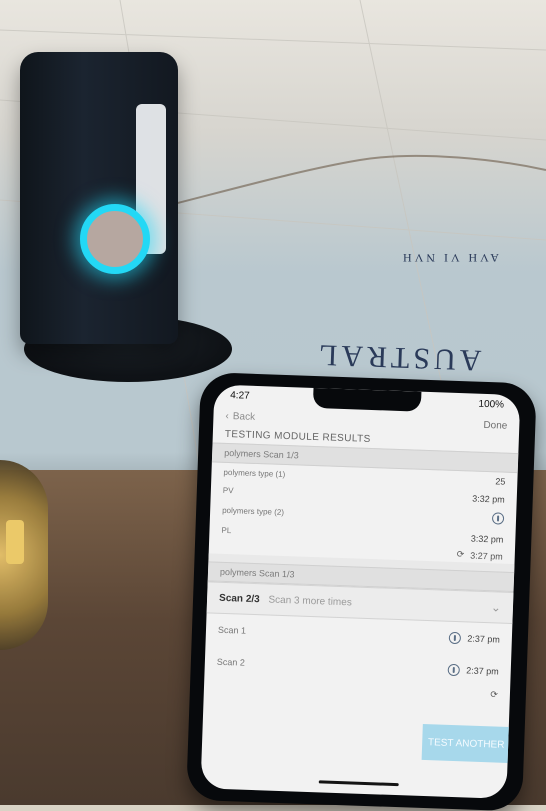  I want to click on status-time: 4:27, so click(240, 395).